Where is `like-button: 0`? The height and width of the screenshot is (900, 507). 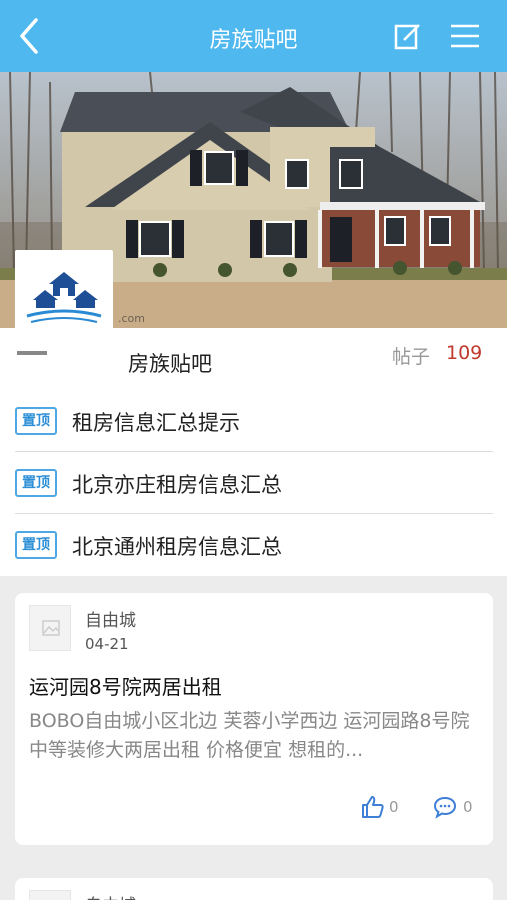 like-button: 0 is located at coordinates (385, 808).